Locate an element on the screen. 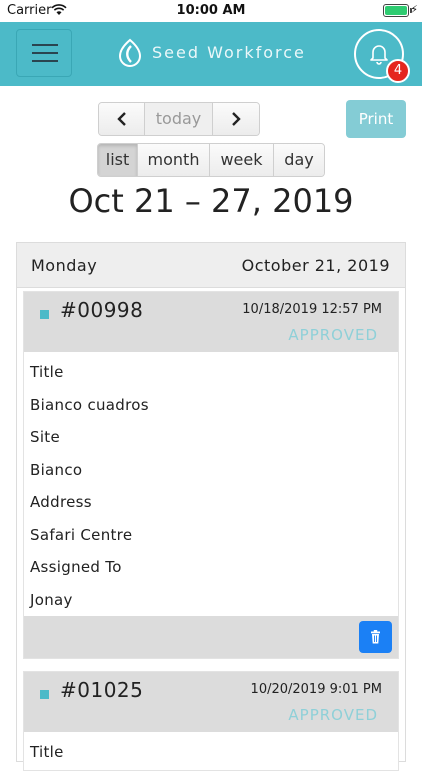  delete-button is located at coordinates (375, 637).